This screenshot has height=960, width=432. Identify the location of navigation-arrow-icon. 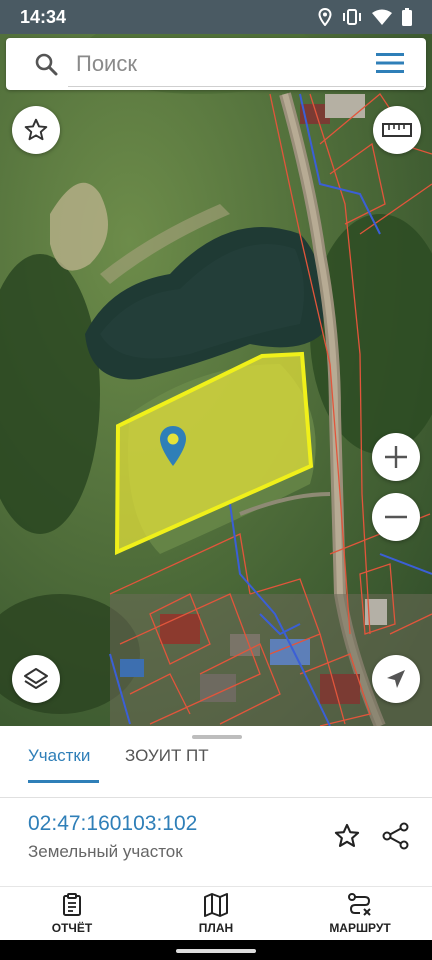
(396, 679).